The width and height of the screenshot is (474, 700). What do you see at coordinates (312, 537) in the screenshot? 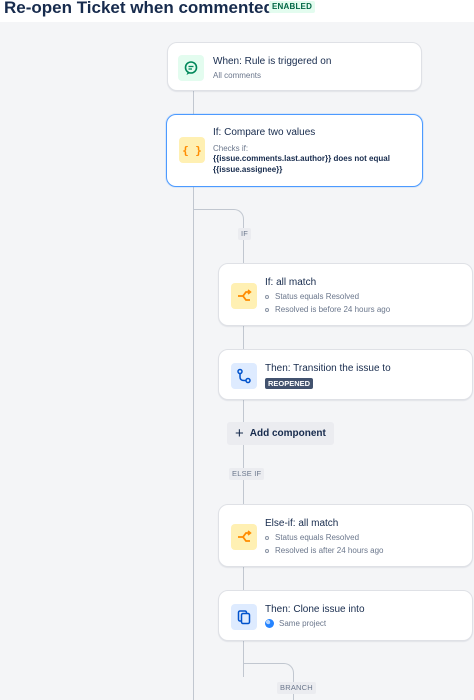
I see `else-if-condition-item: Status equals Resolved` at bounding box center [312, 537].